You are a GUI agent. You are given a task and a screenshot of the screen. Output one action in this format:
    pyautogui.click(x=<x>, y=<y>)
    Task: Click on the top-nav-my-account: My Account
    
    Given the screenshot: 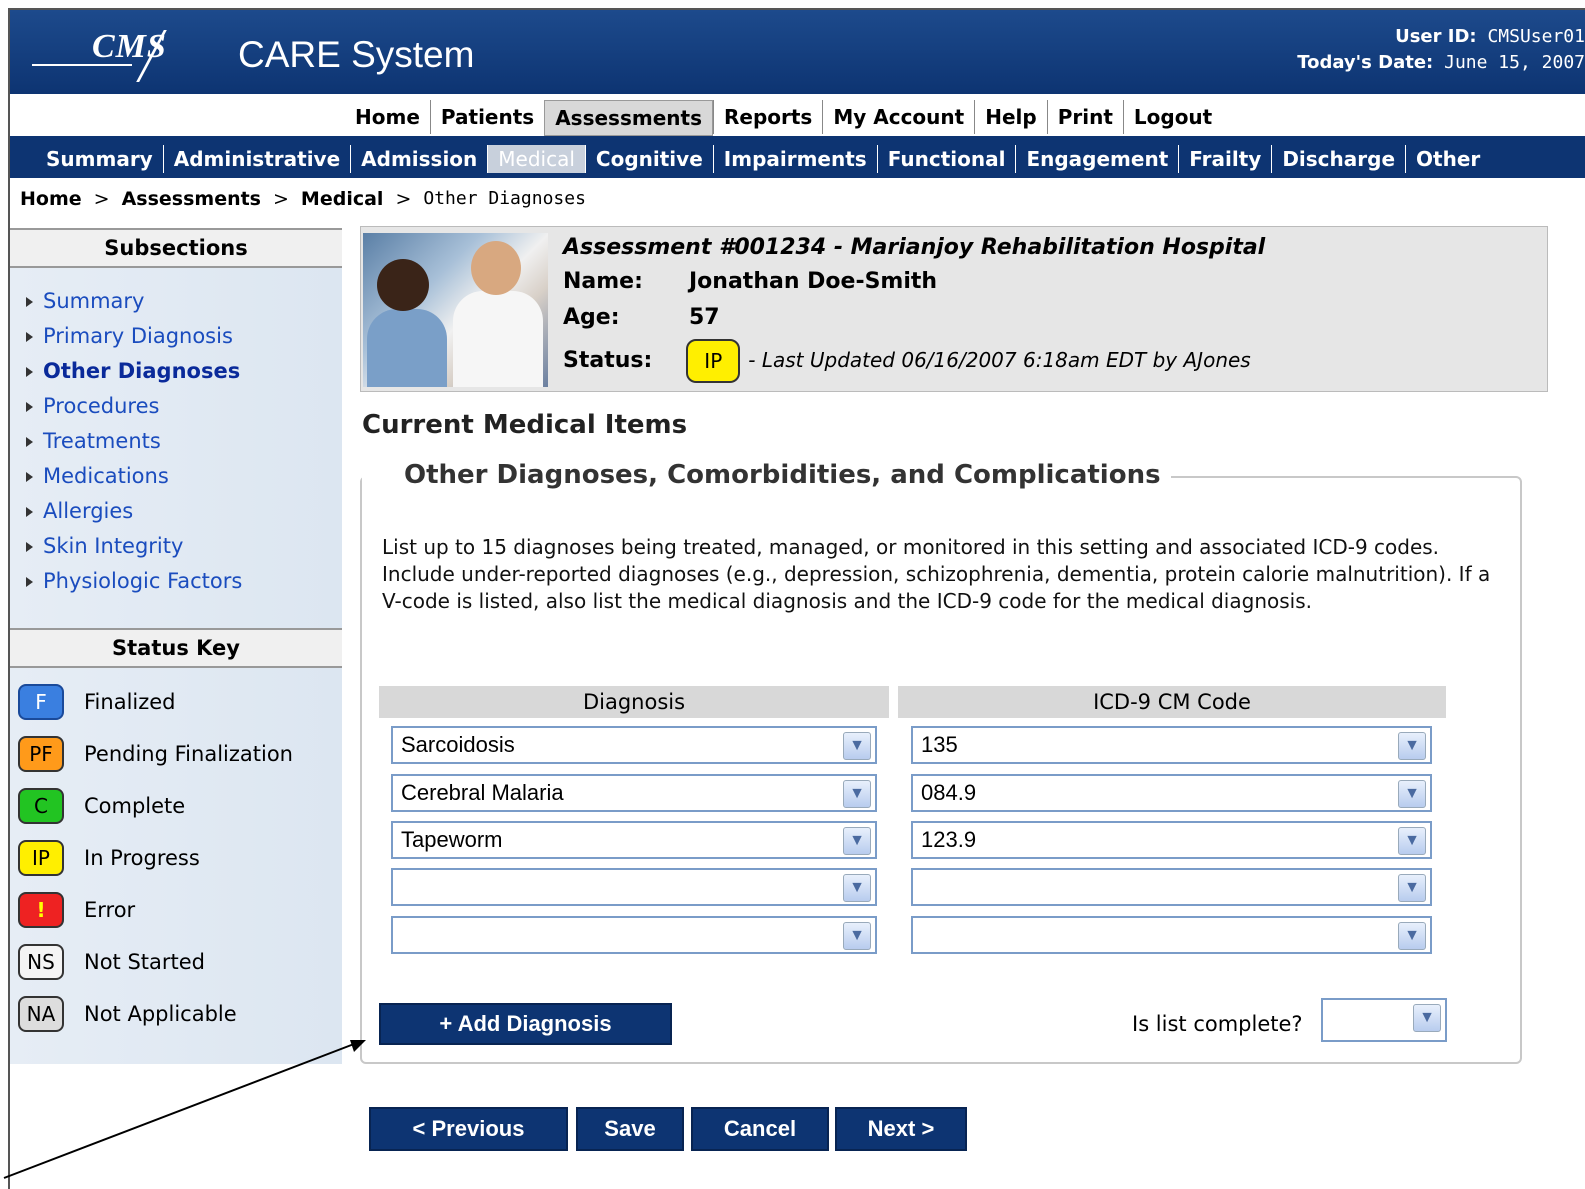 What is the action you would take?
    pyautogui.click(x=898, y=117)
    